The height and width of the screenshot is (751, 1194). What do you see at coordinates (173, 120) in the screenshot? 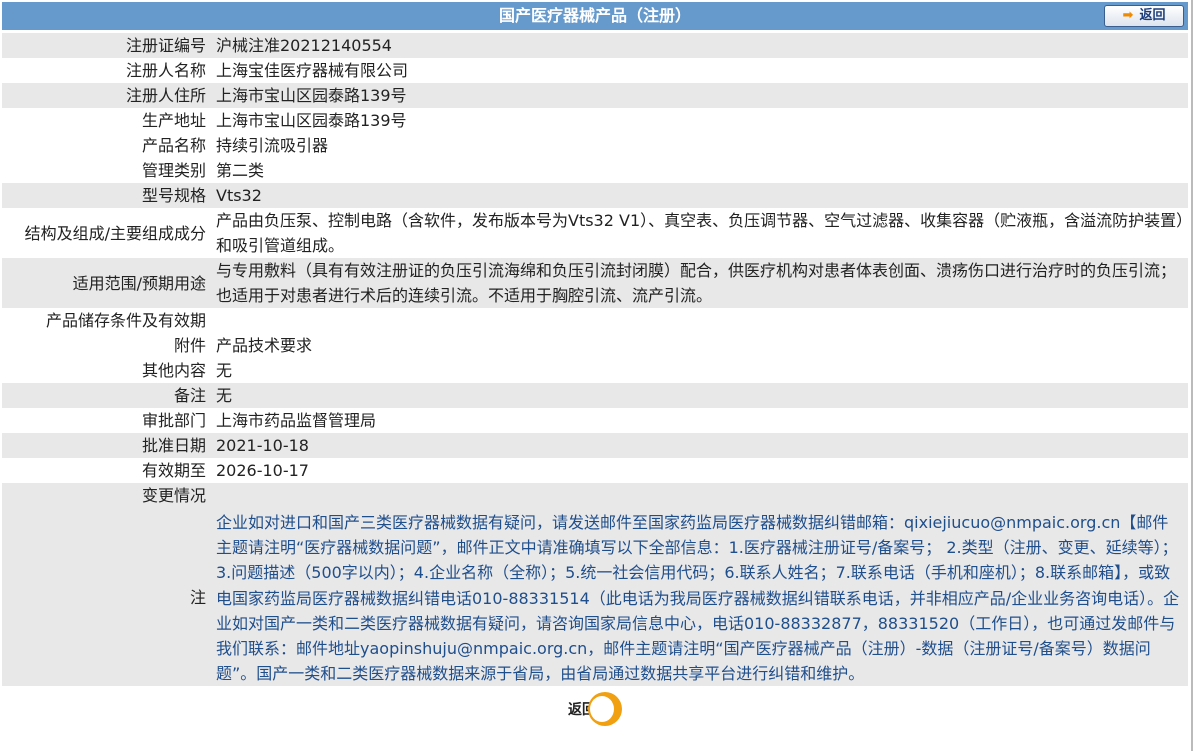
I see `field-label: 生产地址` at bounding box center [173, 120].